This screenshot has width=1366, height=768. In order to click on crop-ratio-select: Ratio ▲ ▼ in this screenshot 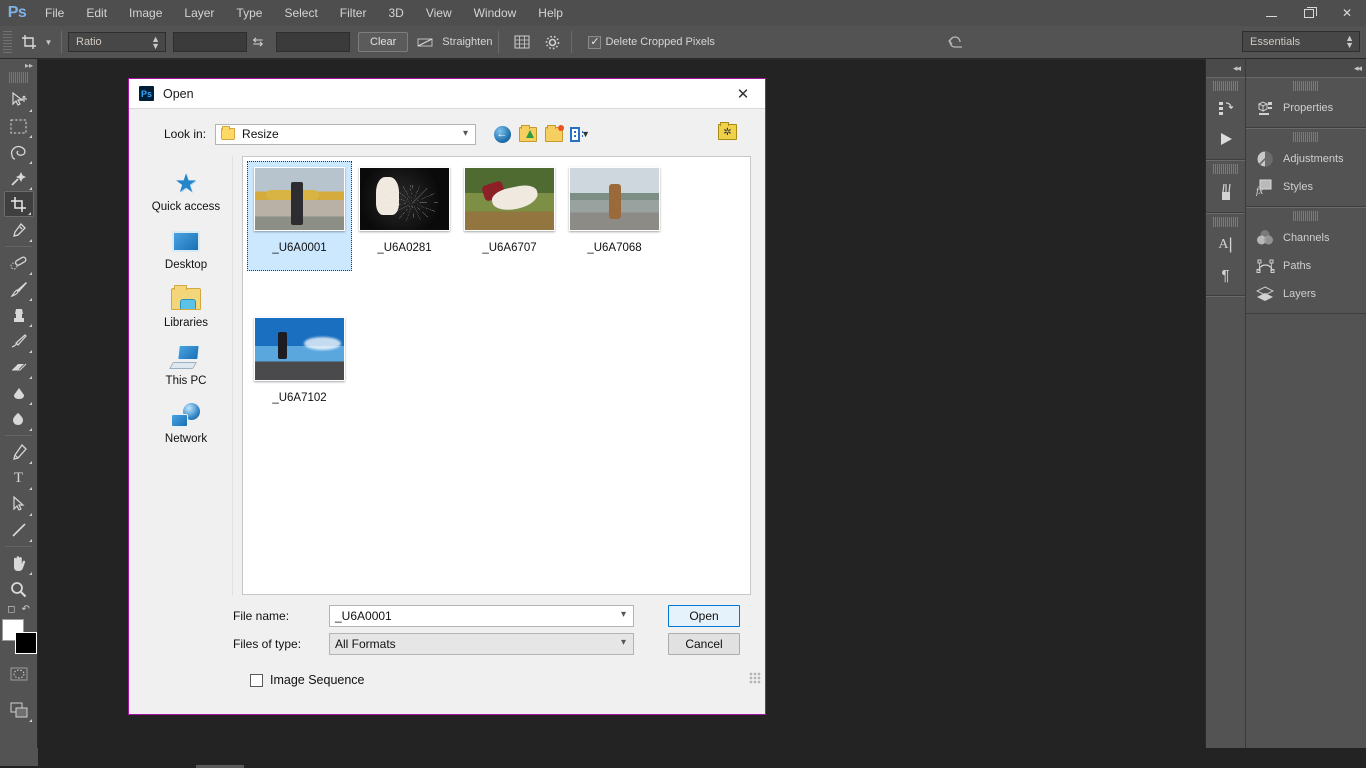, I will do `click(117, 42)`.